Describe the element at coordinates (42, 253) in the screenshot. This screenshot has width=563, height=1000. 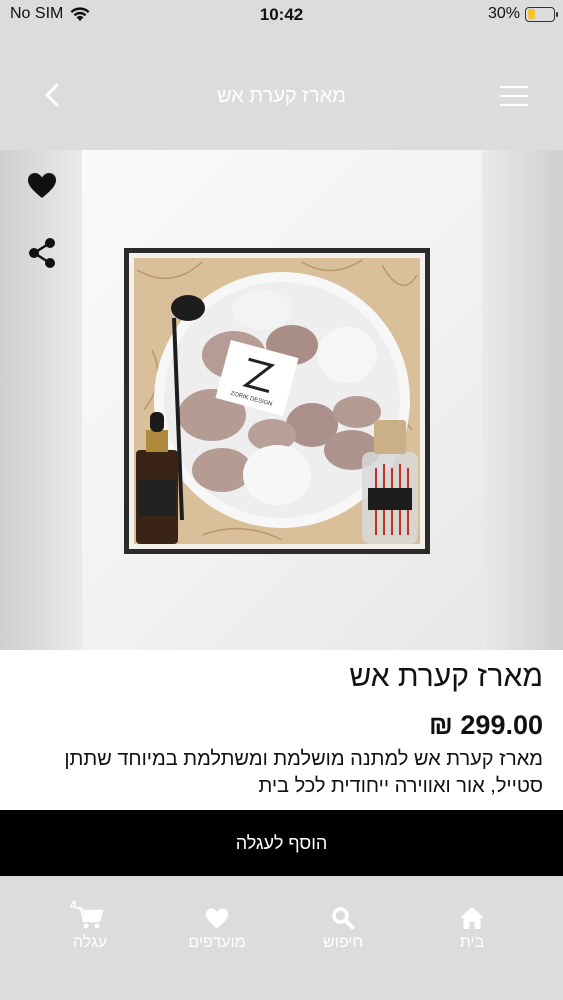
I see `share-icon` at that location.